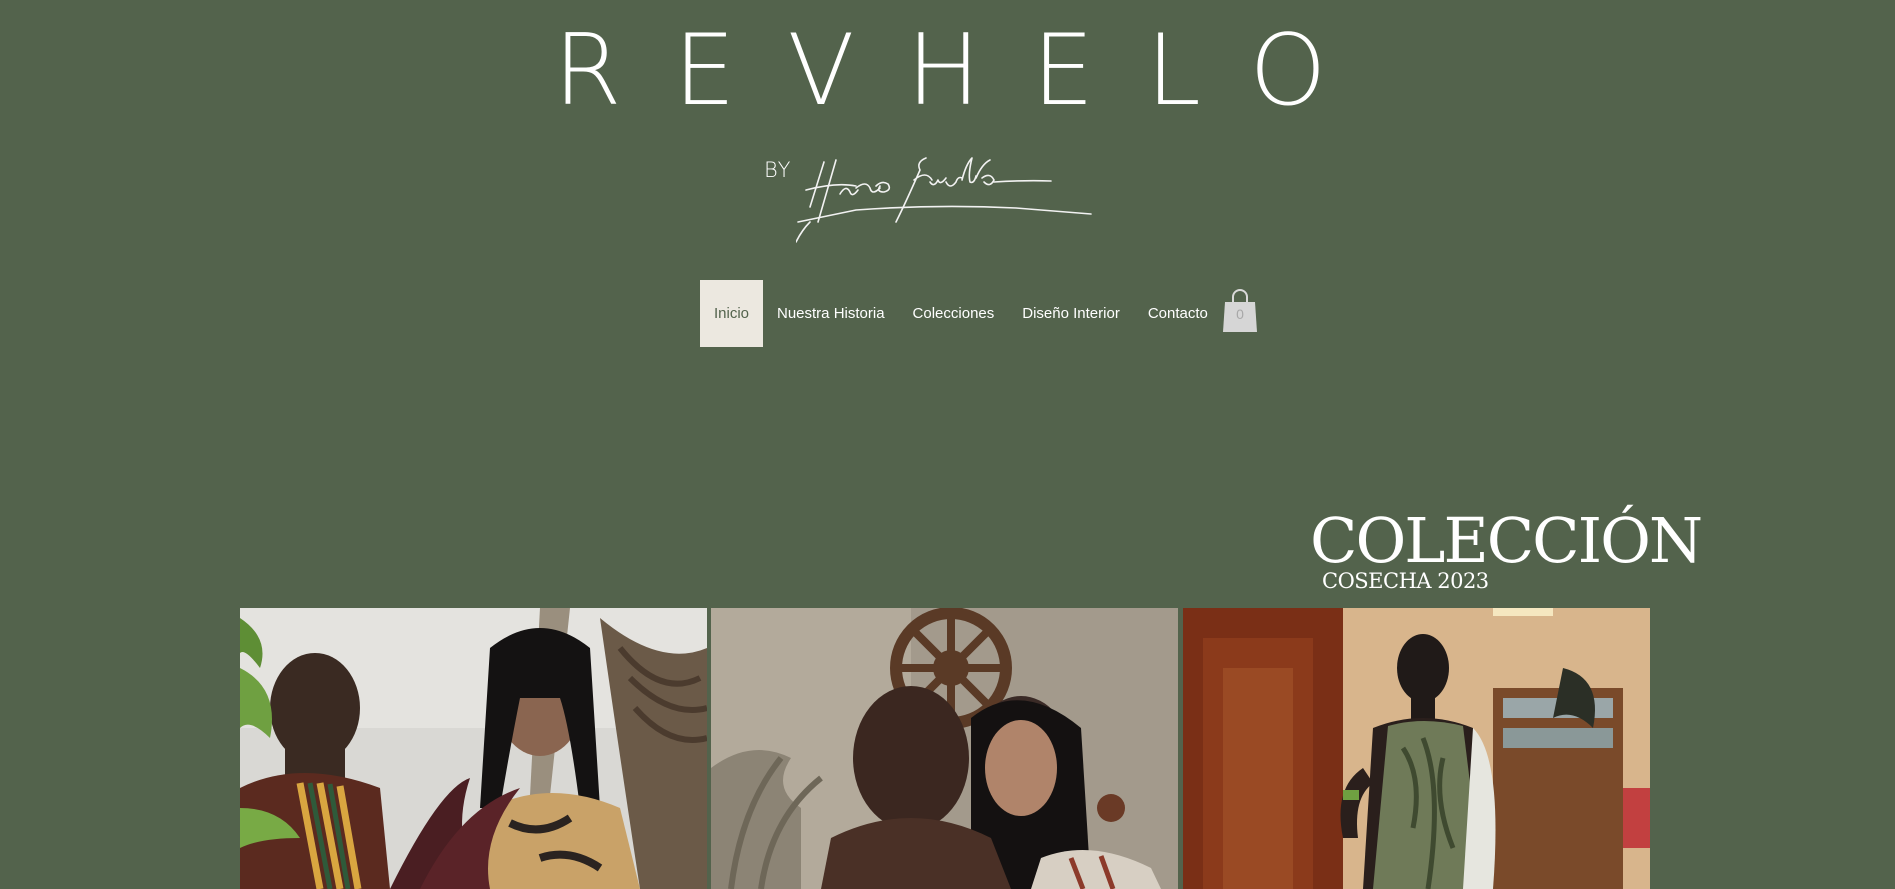 The height and width of the screenshot is (889, 1895). I want to click on photo-model-silk-dress-icon, so click(1416, 748).